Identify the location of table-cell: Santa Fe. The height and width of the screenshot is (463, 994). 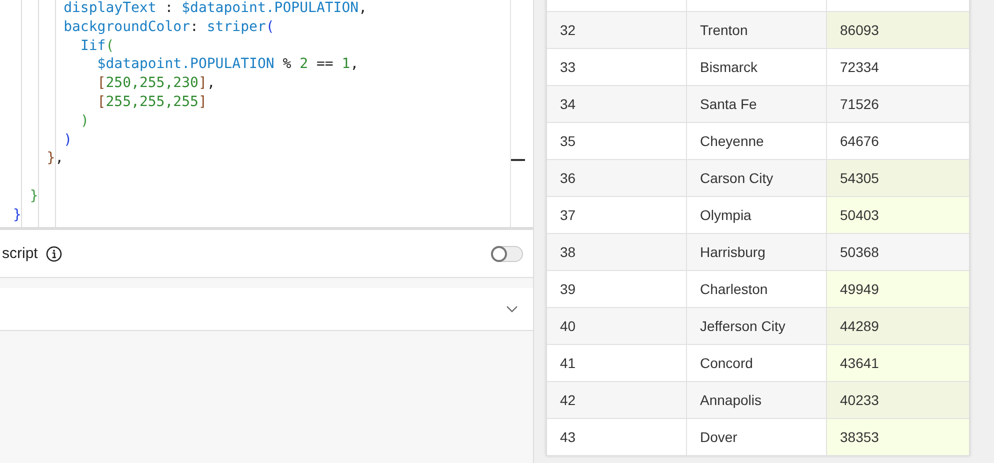
(757, 104).